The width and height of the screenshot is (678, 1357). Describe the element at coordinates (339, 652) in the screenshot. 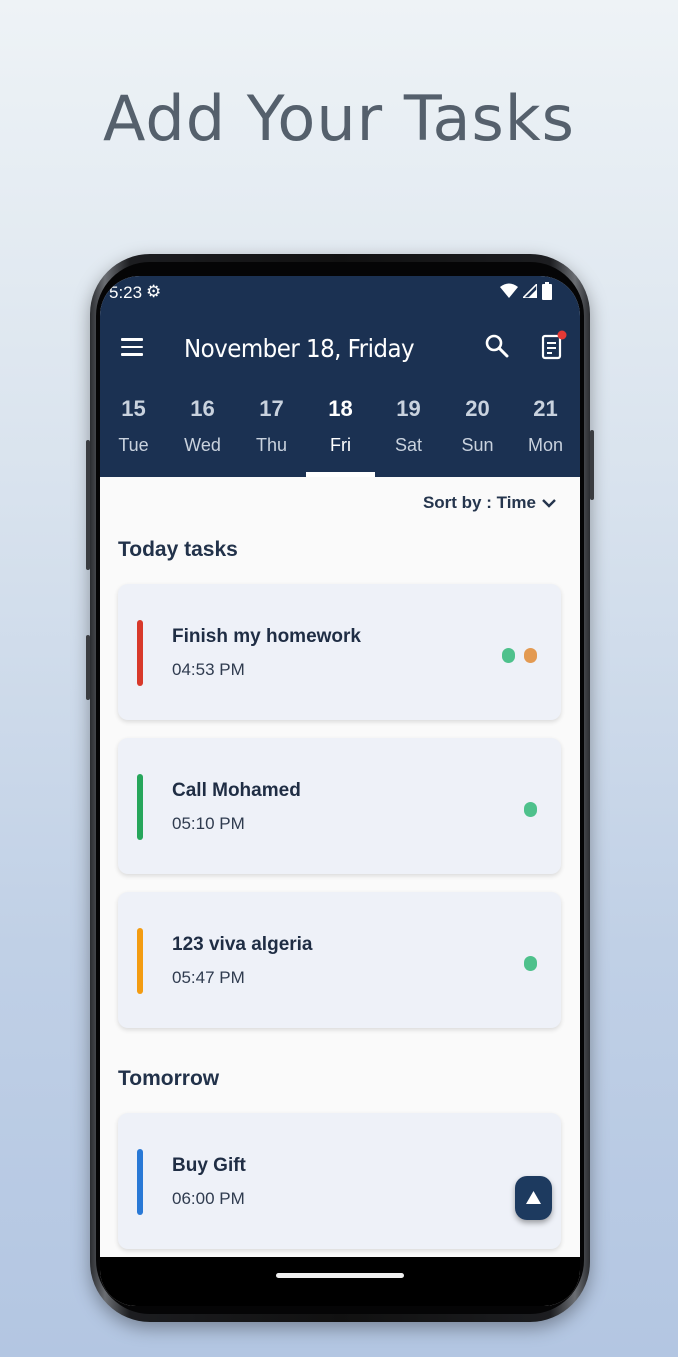

I see `task-card: Finish my homework 04:53 PM` at that location.